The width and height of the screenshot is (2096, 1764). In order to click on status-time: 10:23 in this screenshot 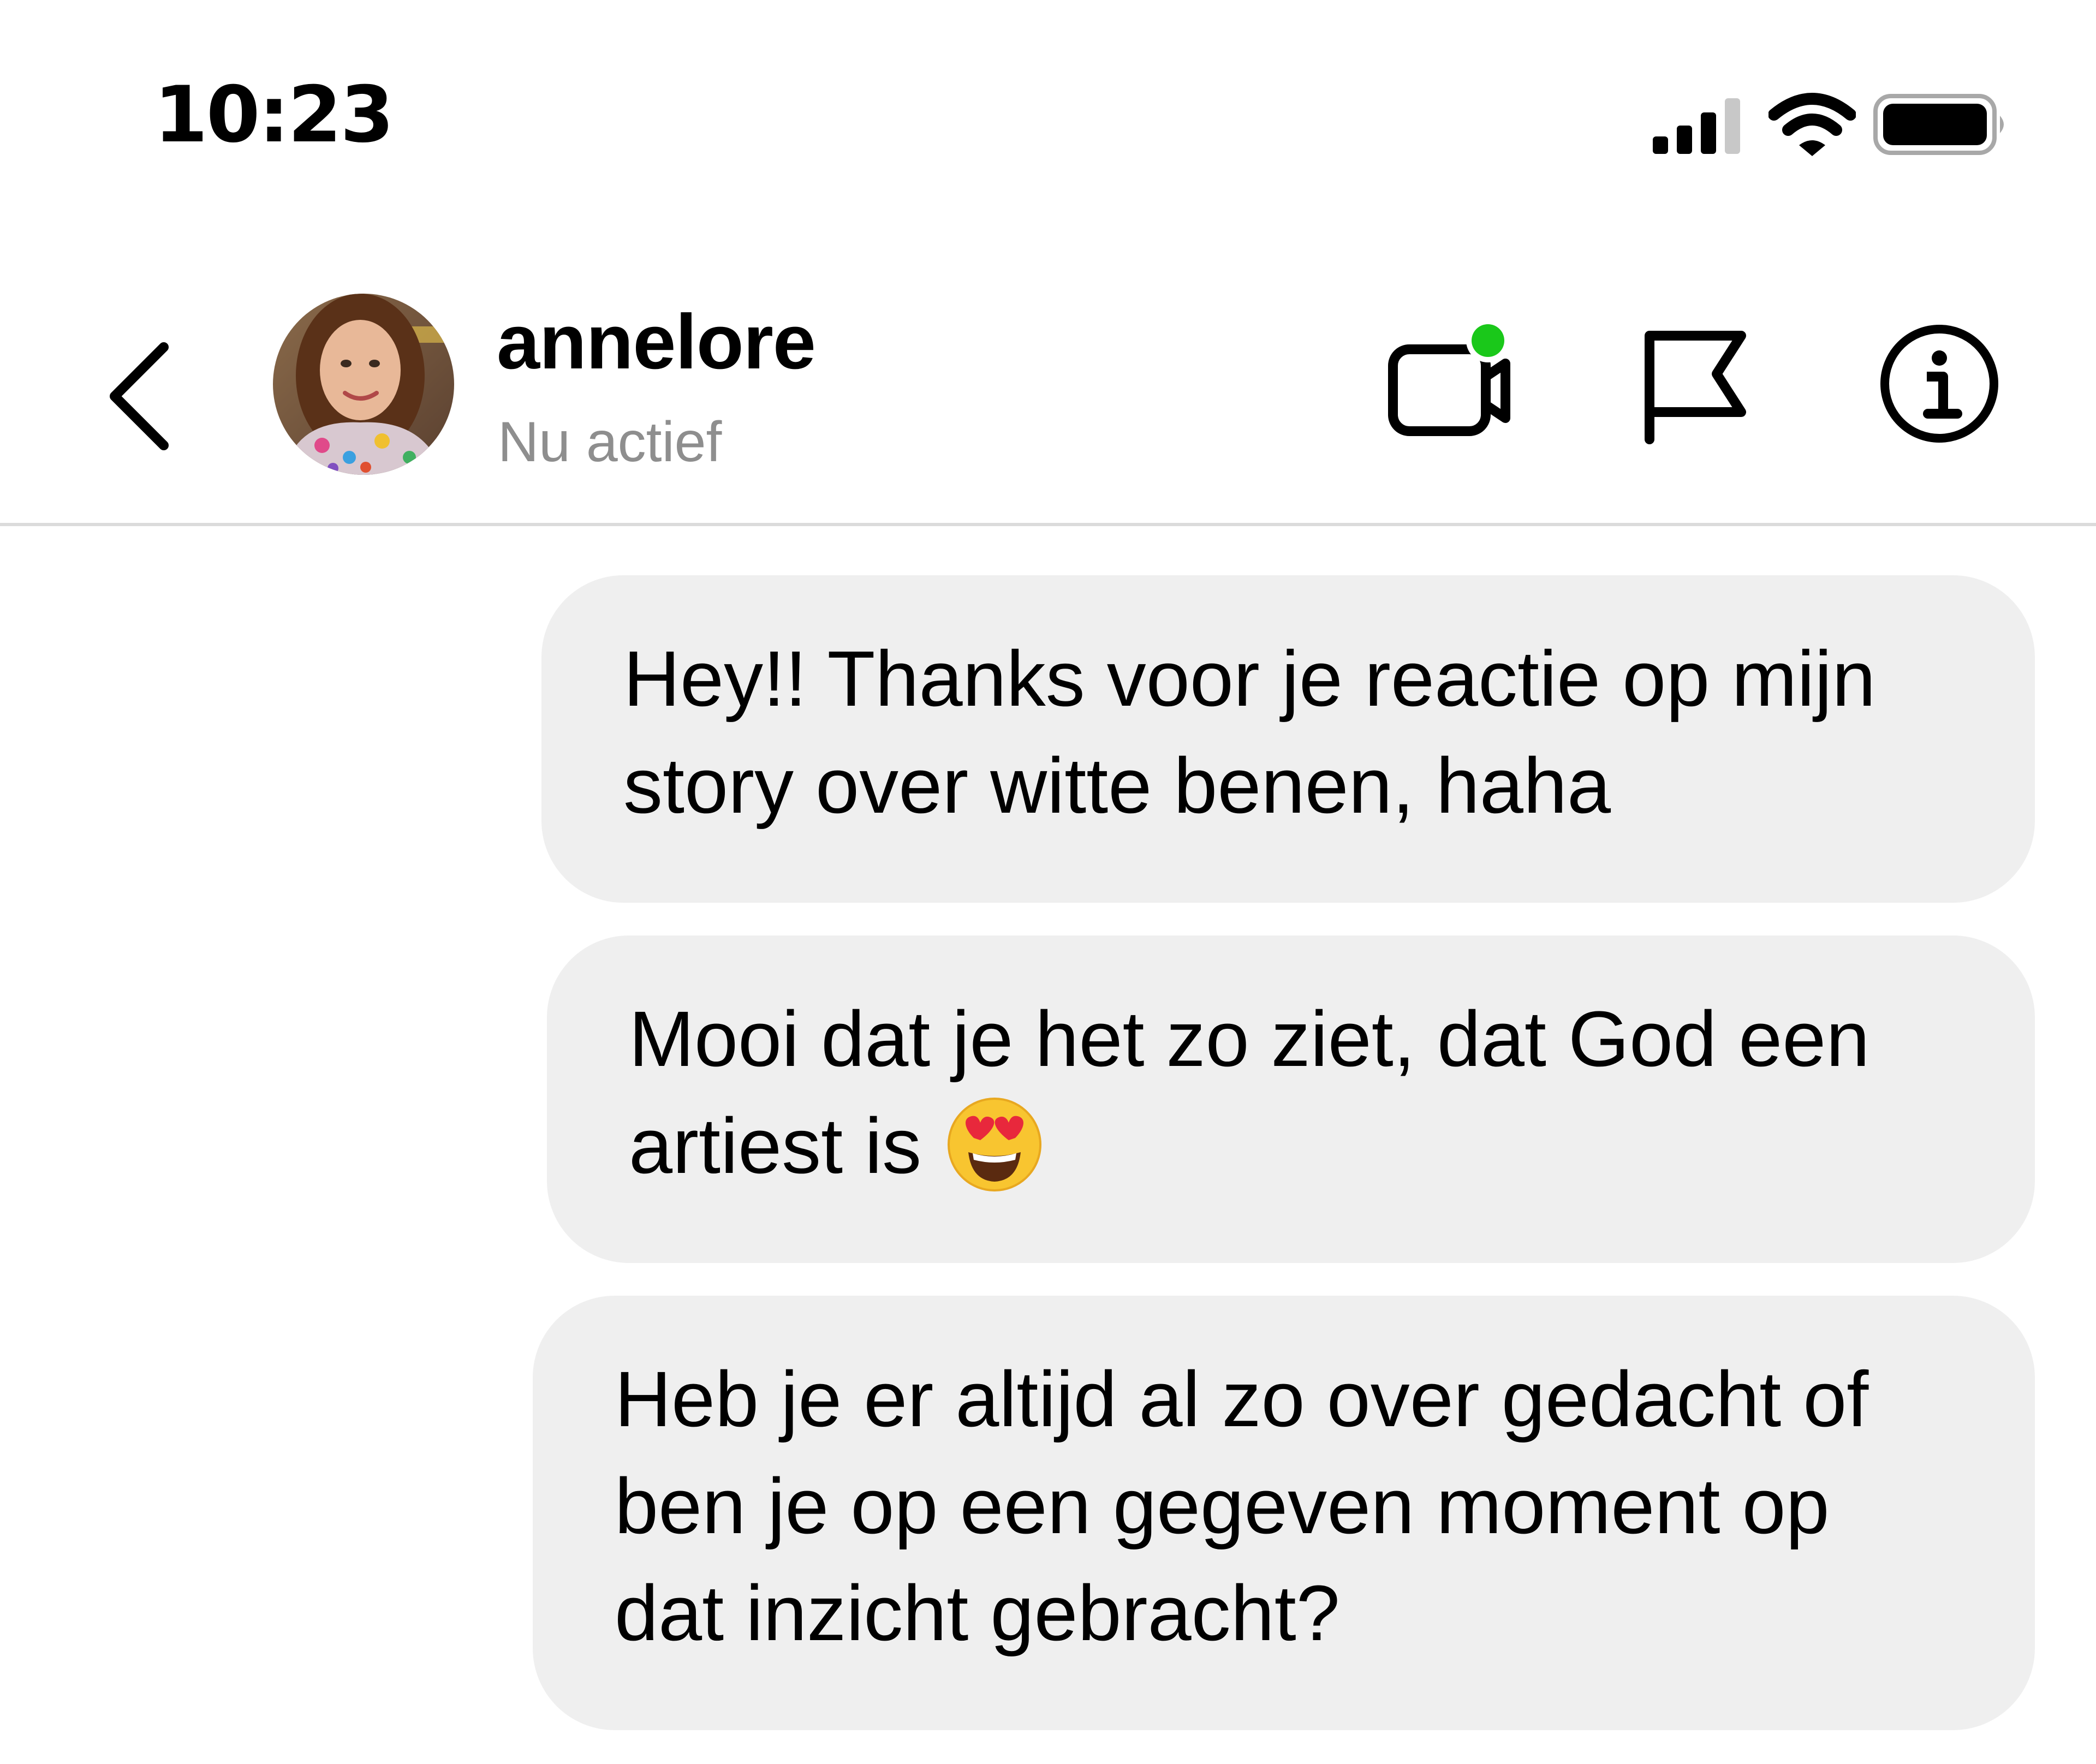, I will do `click(274, 115)`.